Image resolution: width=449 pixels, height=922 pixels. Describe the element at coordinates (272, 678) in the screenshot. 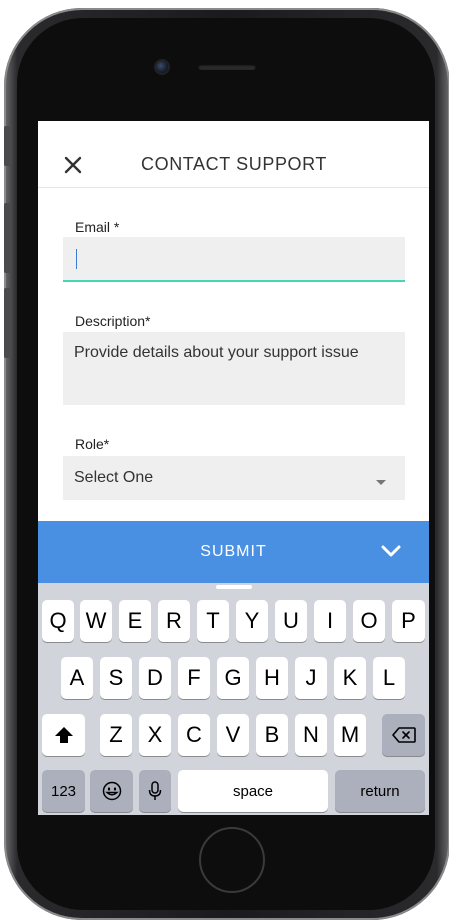

I see `key-h: H` at that location.